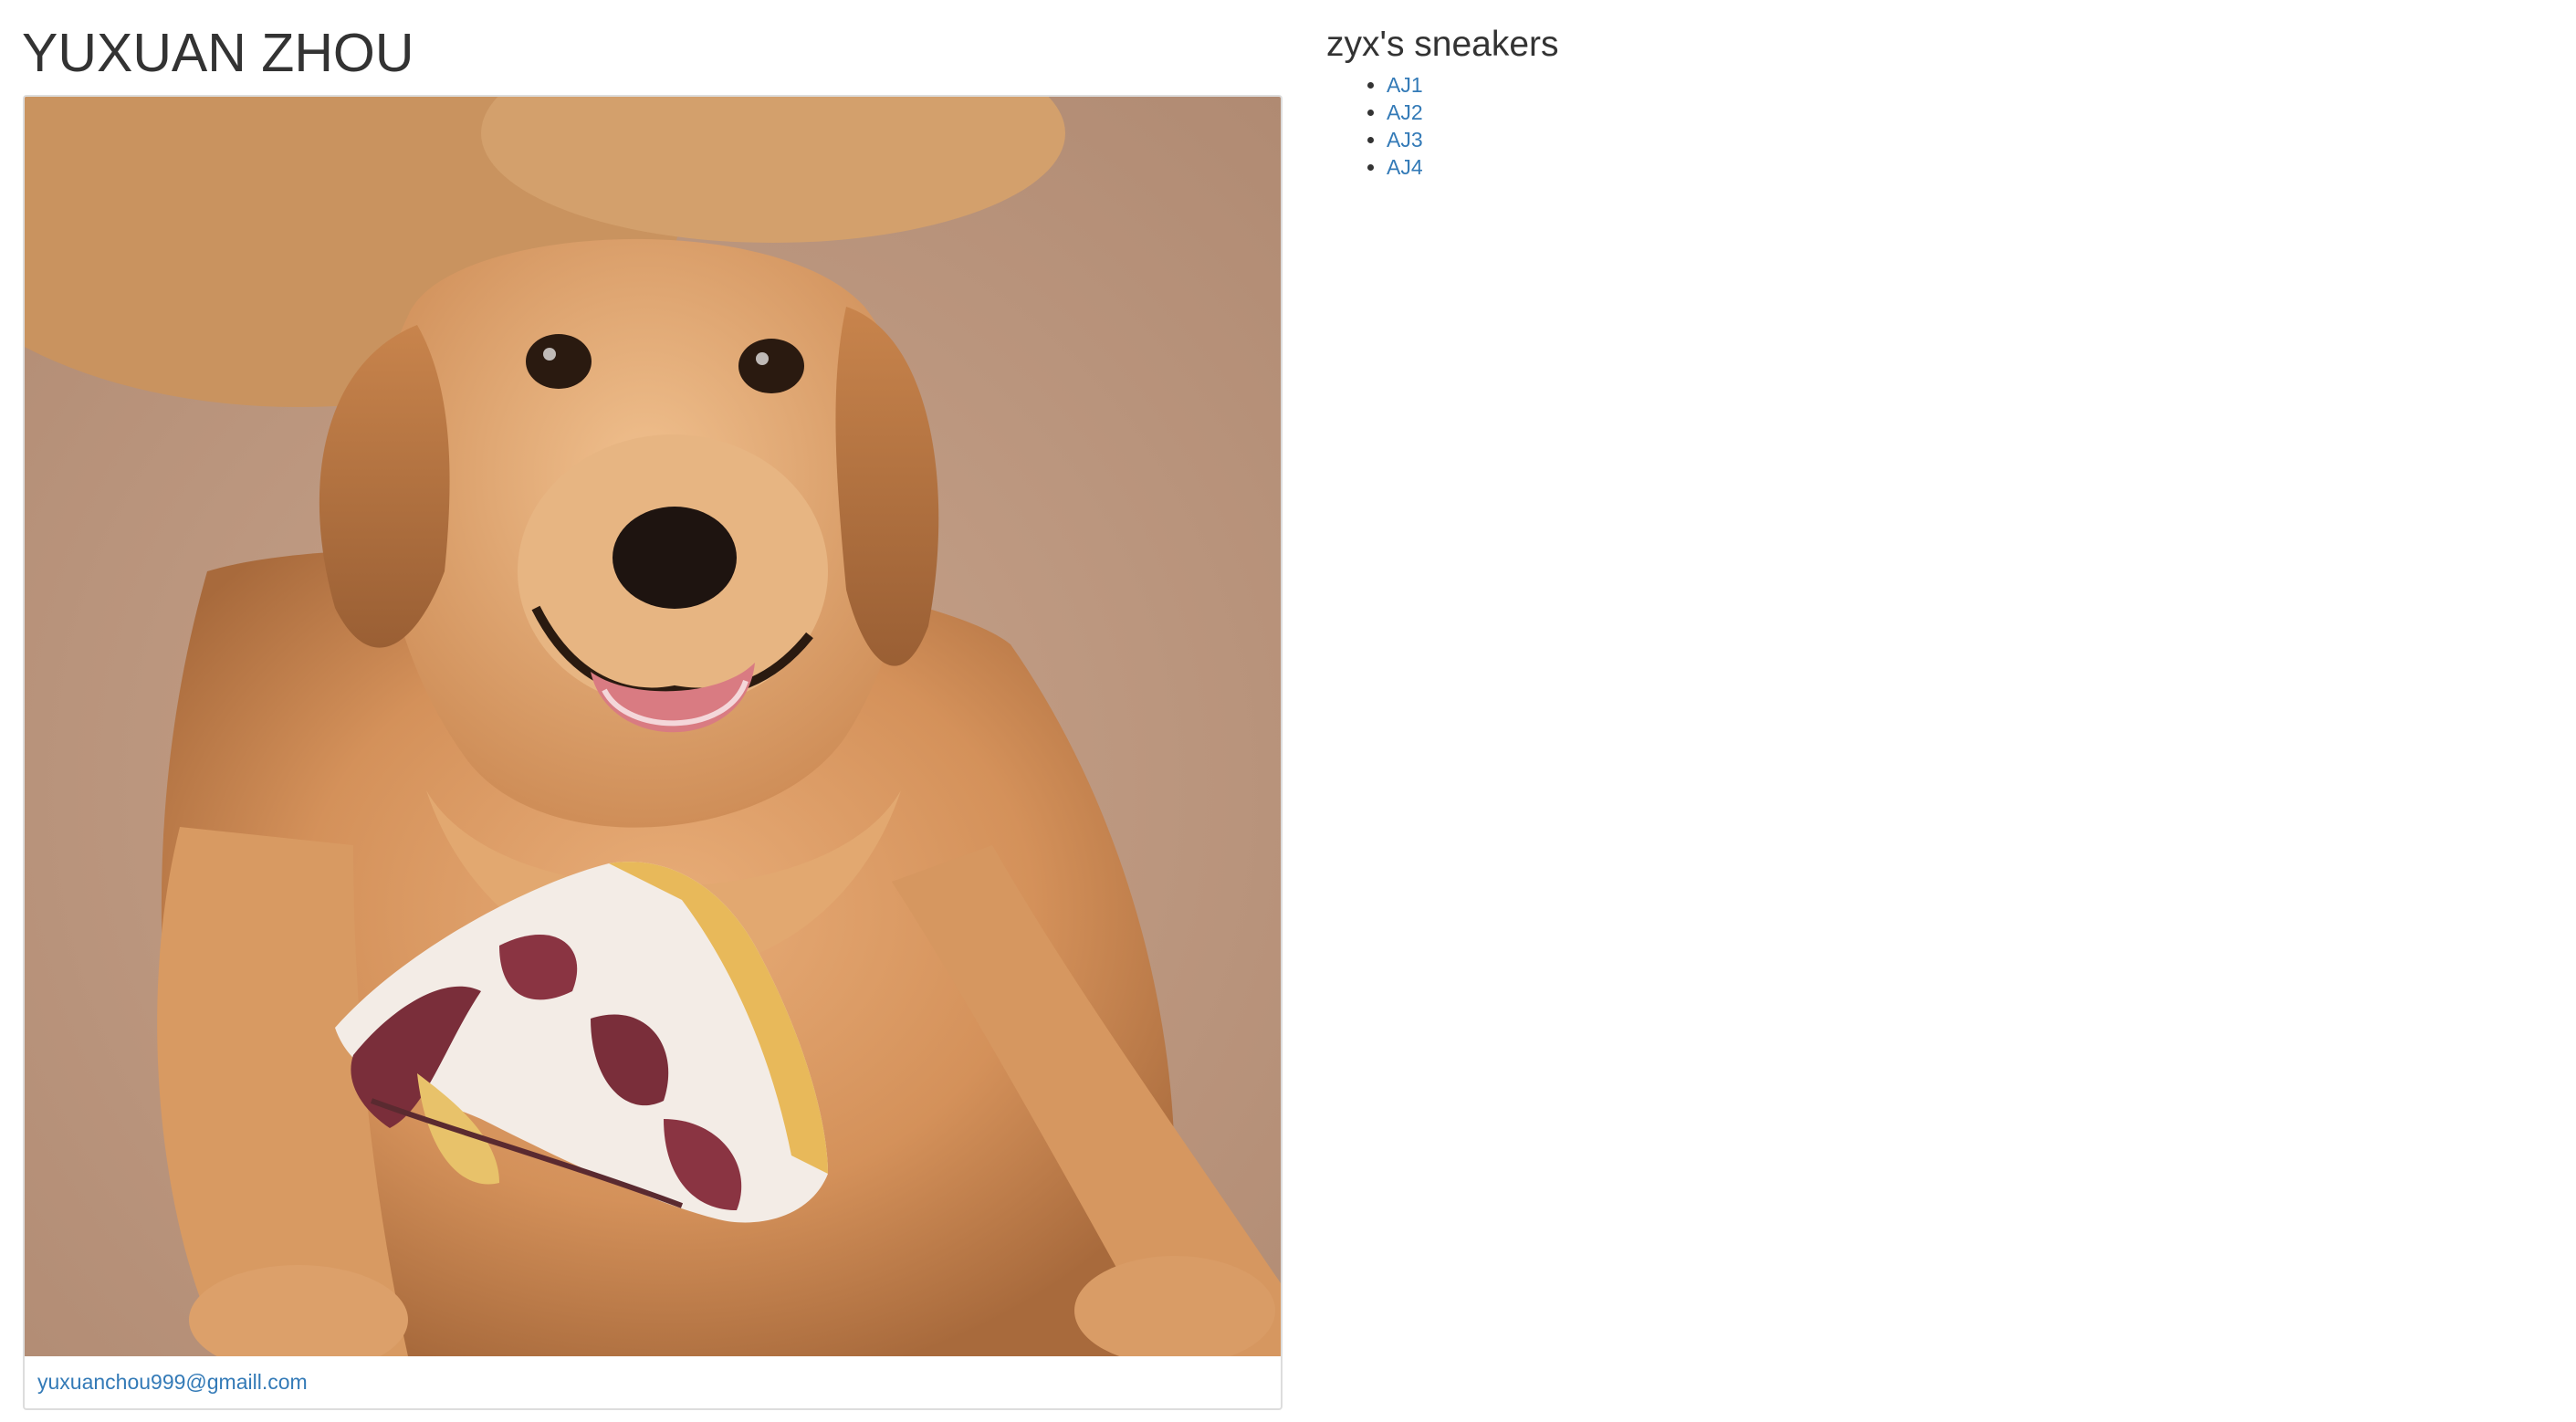 This screenshot has height=1422, width=2576. What do you see at coordinates (1442, 44) in the screenshot?
I see `sneakers-title: zyx's sneakers` at bounding box center [1442, 44].